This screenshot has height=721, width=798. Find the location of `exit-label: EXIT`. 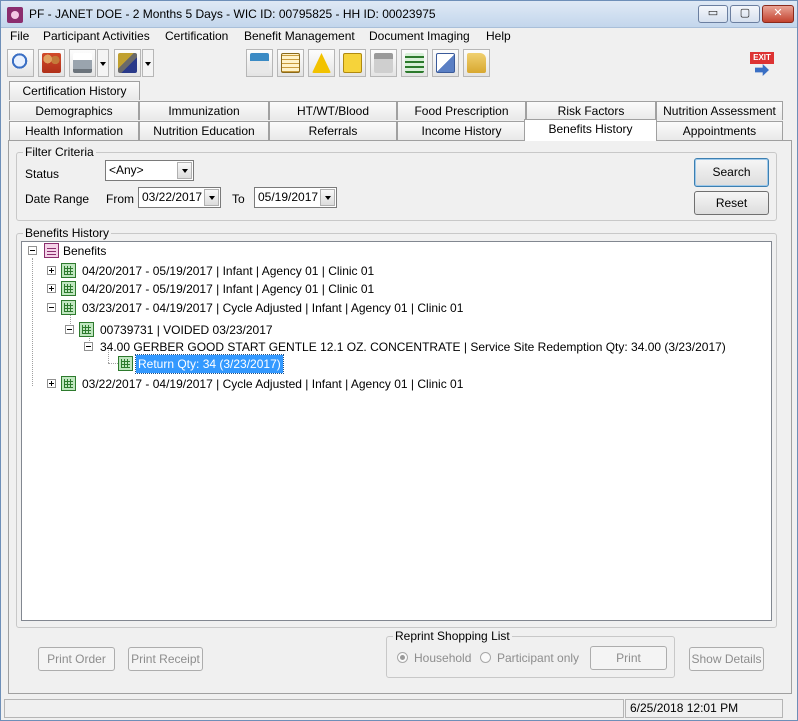

exit-label: EXIT is located at coordinates (762, 58).